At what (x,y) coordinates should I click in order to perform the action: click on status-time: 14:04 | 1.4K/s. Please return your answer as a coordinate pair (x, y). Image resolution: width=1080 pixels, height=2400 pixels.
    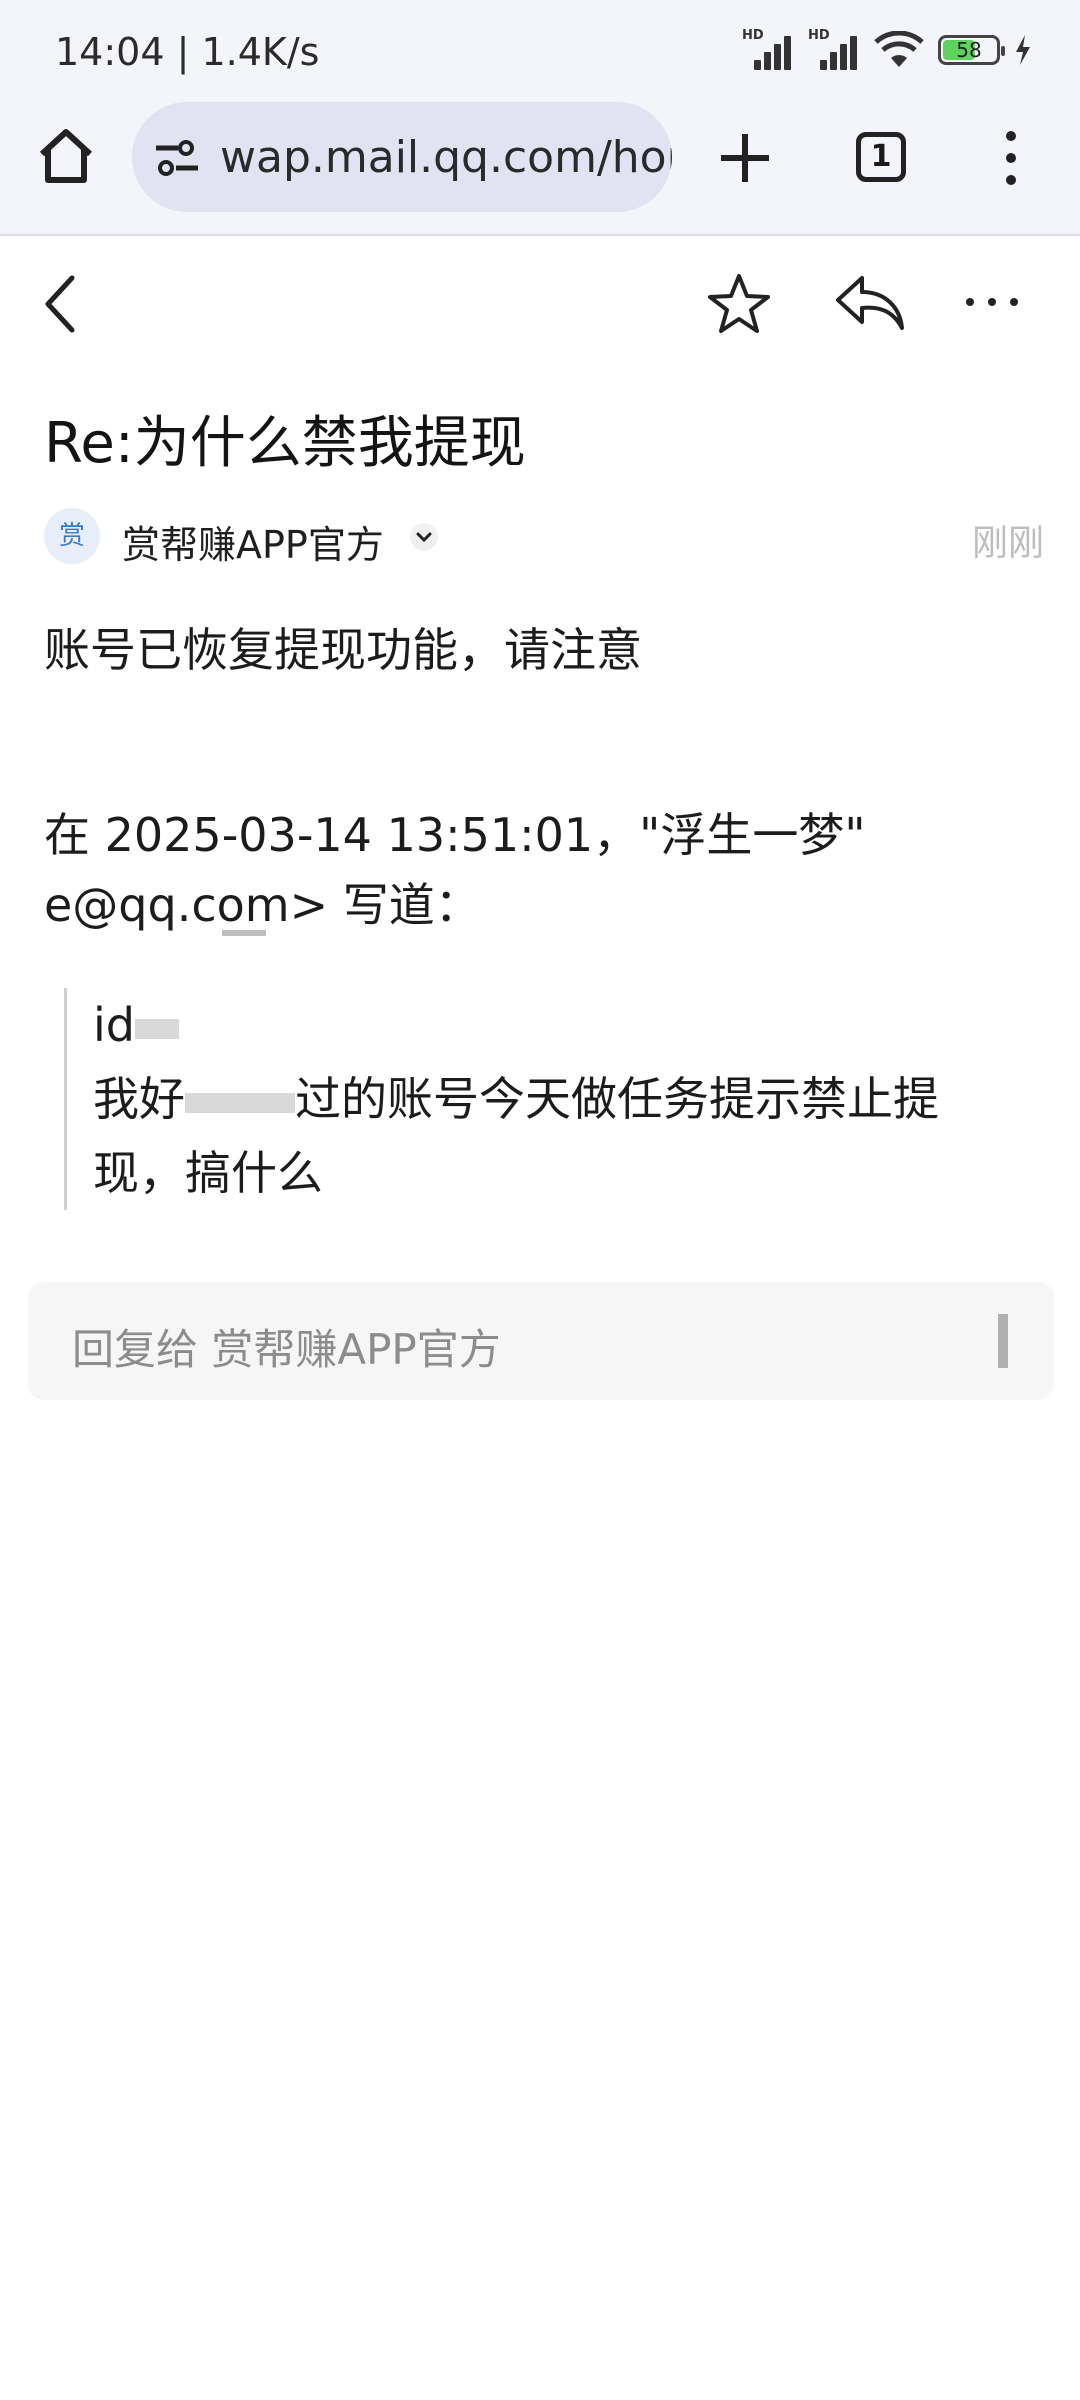
    Looking at the image, I should click on (187, 52).